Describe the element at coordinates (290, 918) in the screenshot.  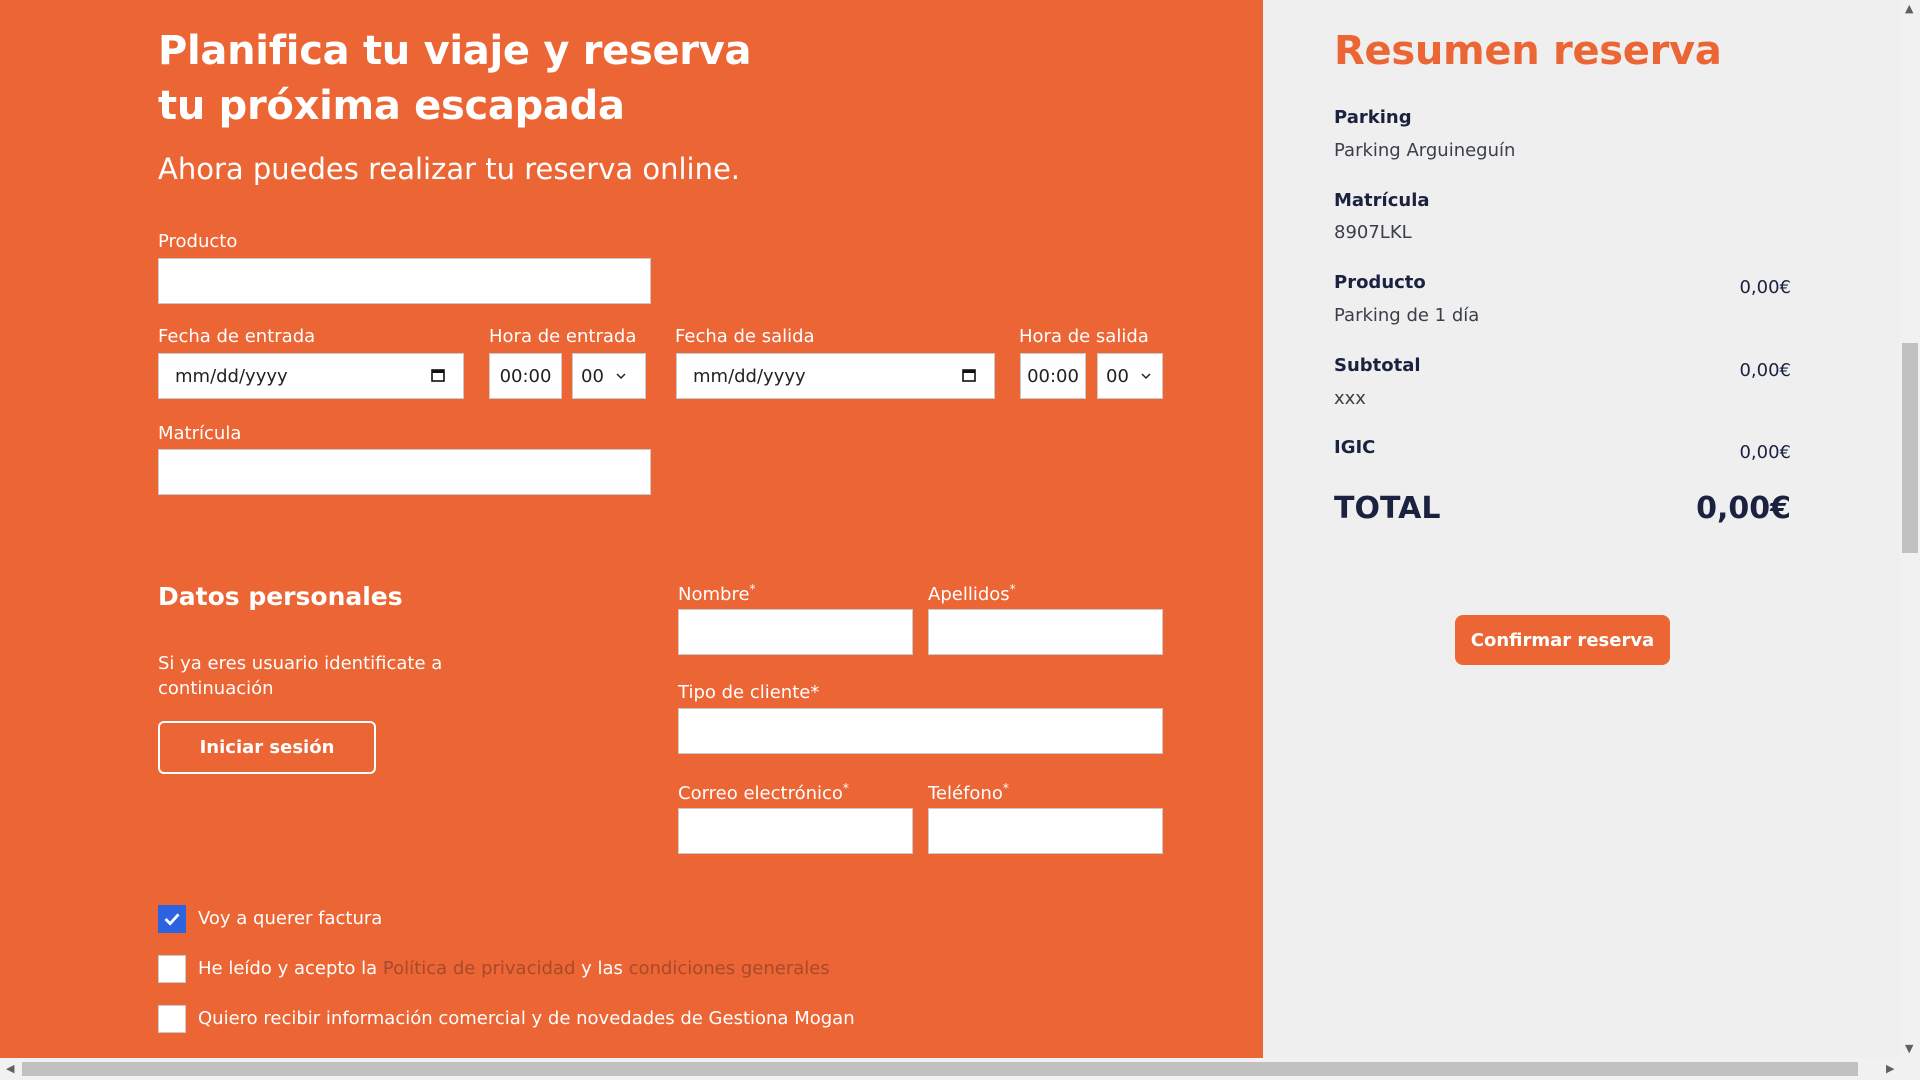
I see `factura-label: Voy a querer factura` at that location.